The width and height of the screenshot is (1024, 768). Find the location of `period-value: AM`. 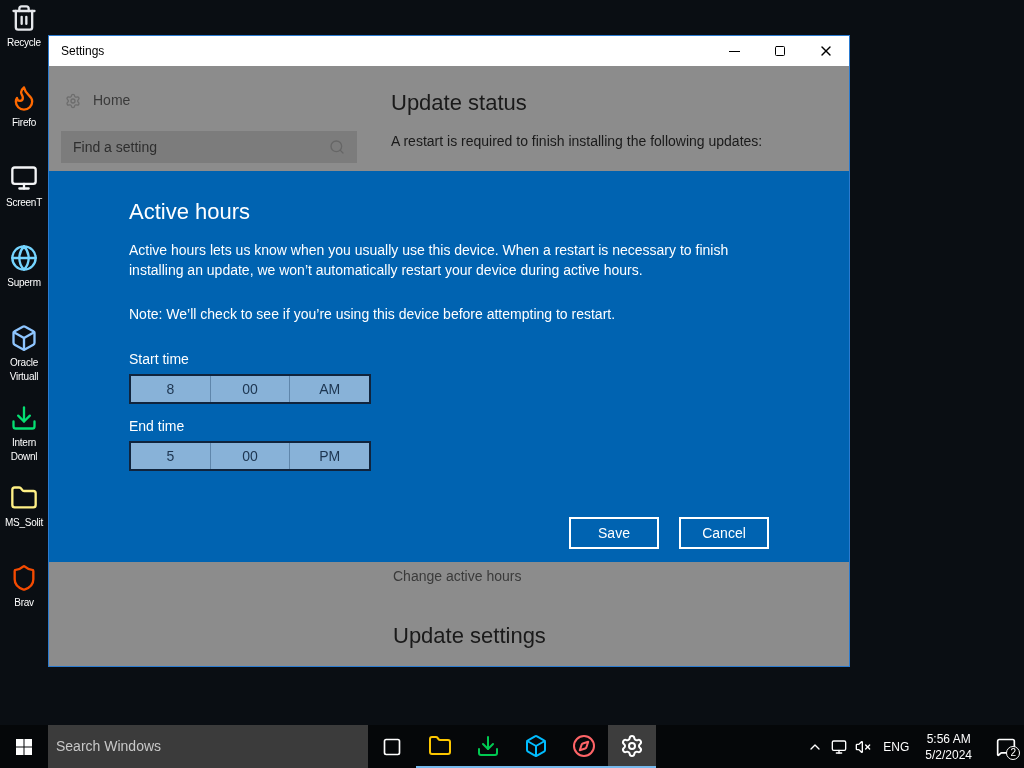

period-value: AM is located at coordinates (329, 389).